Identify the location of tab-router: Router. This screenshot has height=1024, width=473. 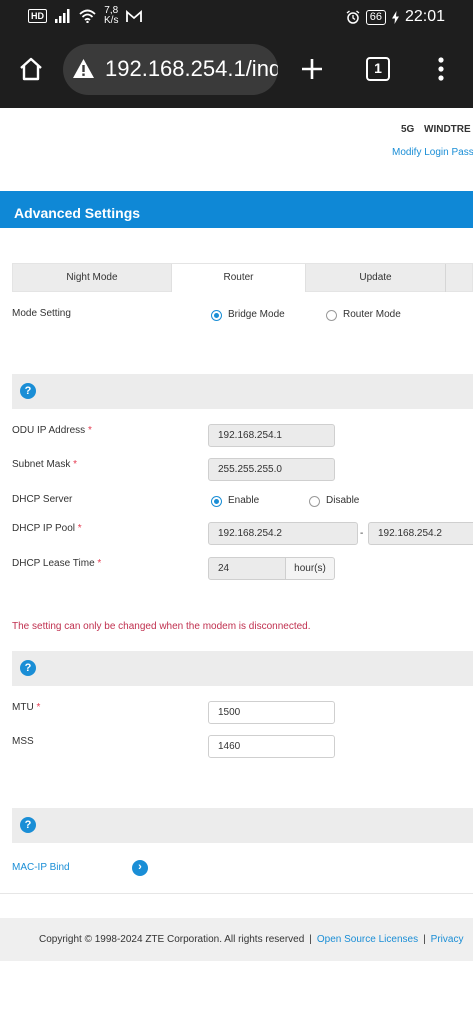
(238, 278).